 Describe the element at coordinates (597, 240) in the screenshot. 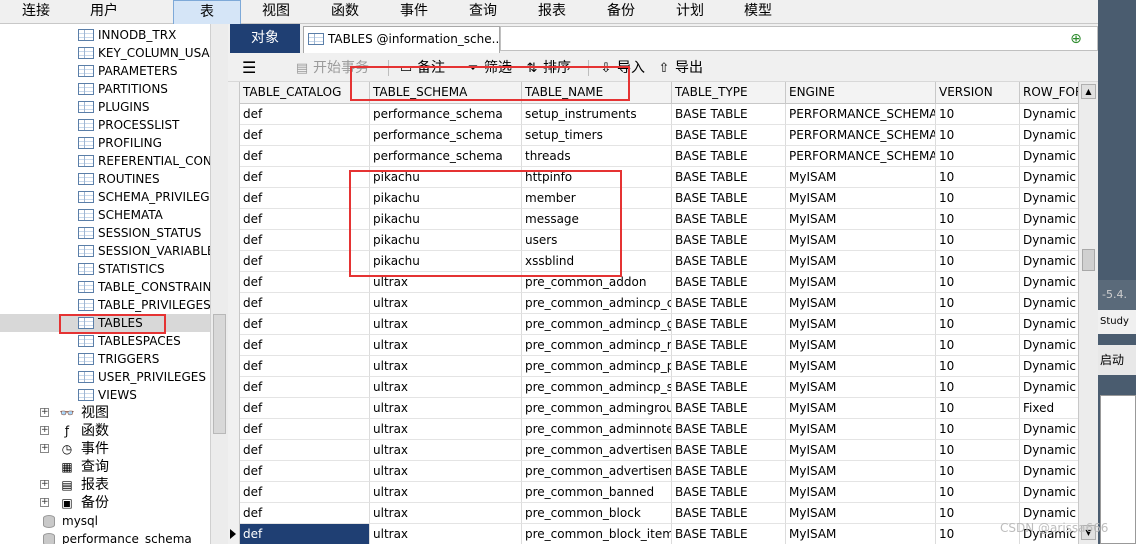

I see `table-cell: users` at that location.